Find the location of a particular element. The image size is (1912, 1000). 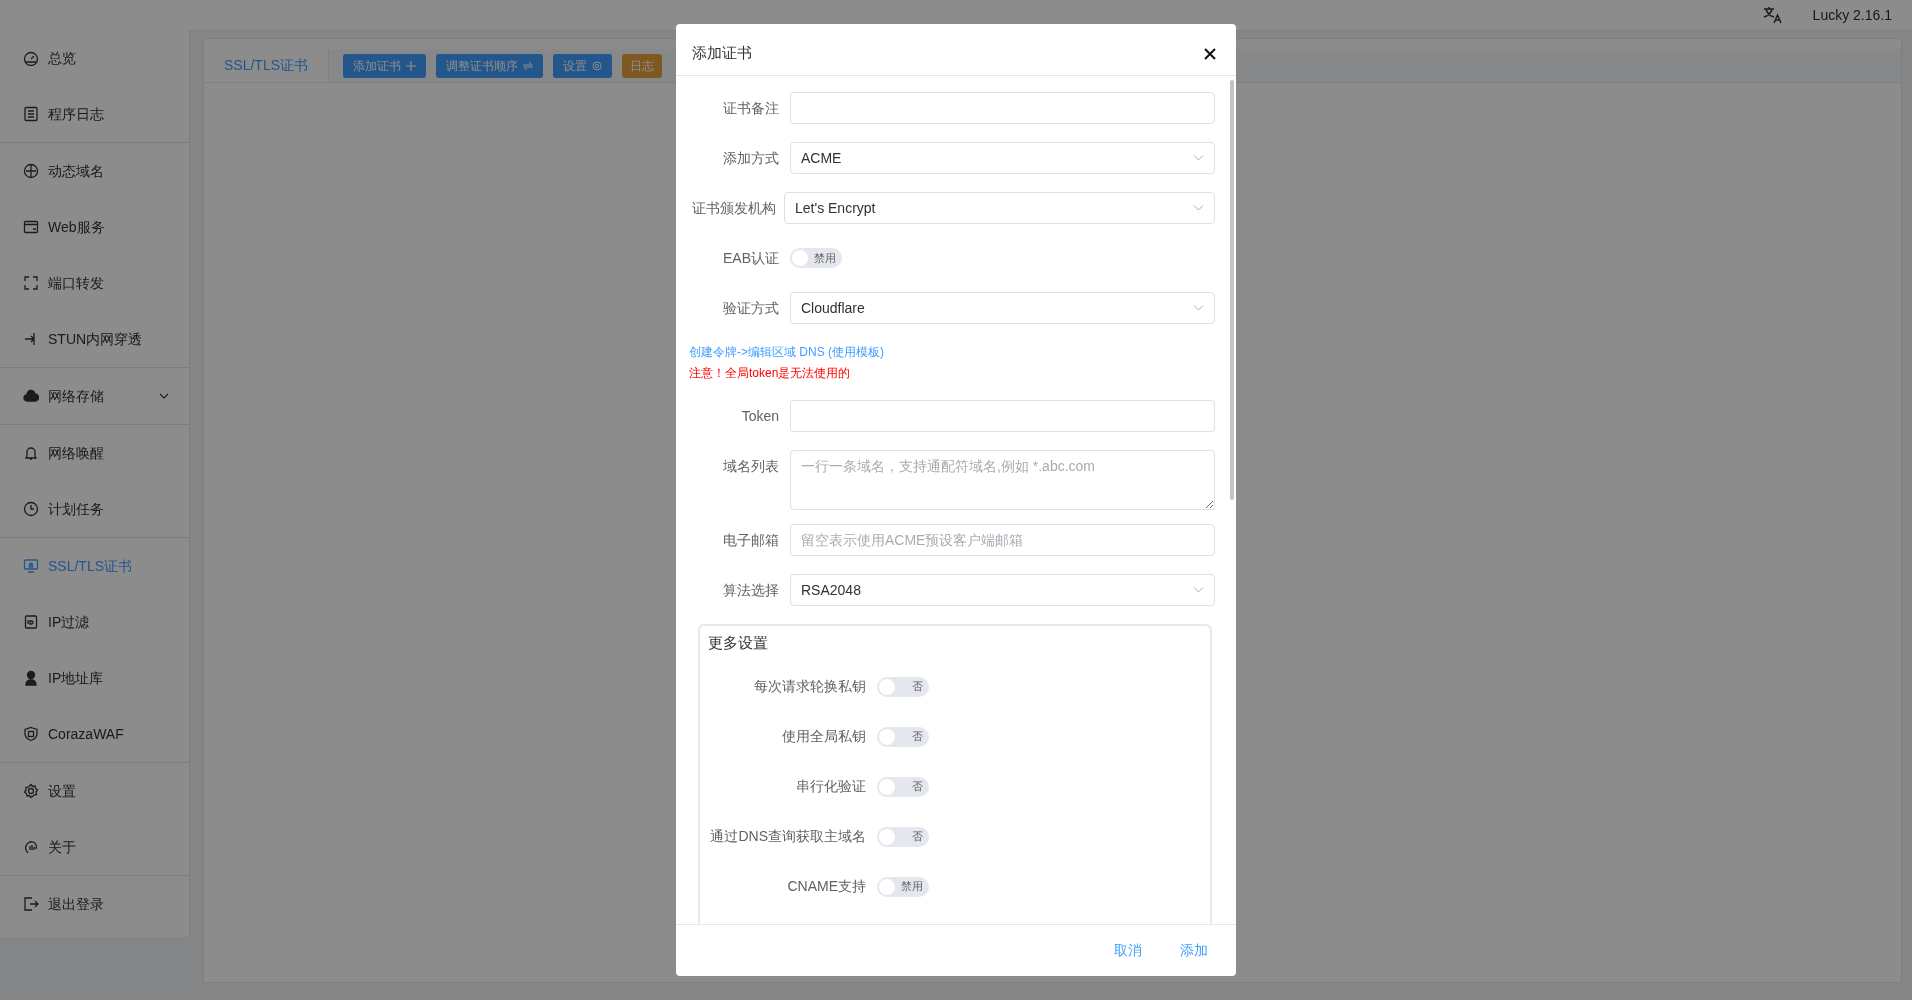

field-label: 使用全局私钥 is located at coordinates (823, 736).